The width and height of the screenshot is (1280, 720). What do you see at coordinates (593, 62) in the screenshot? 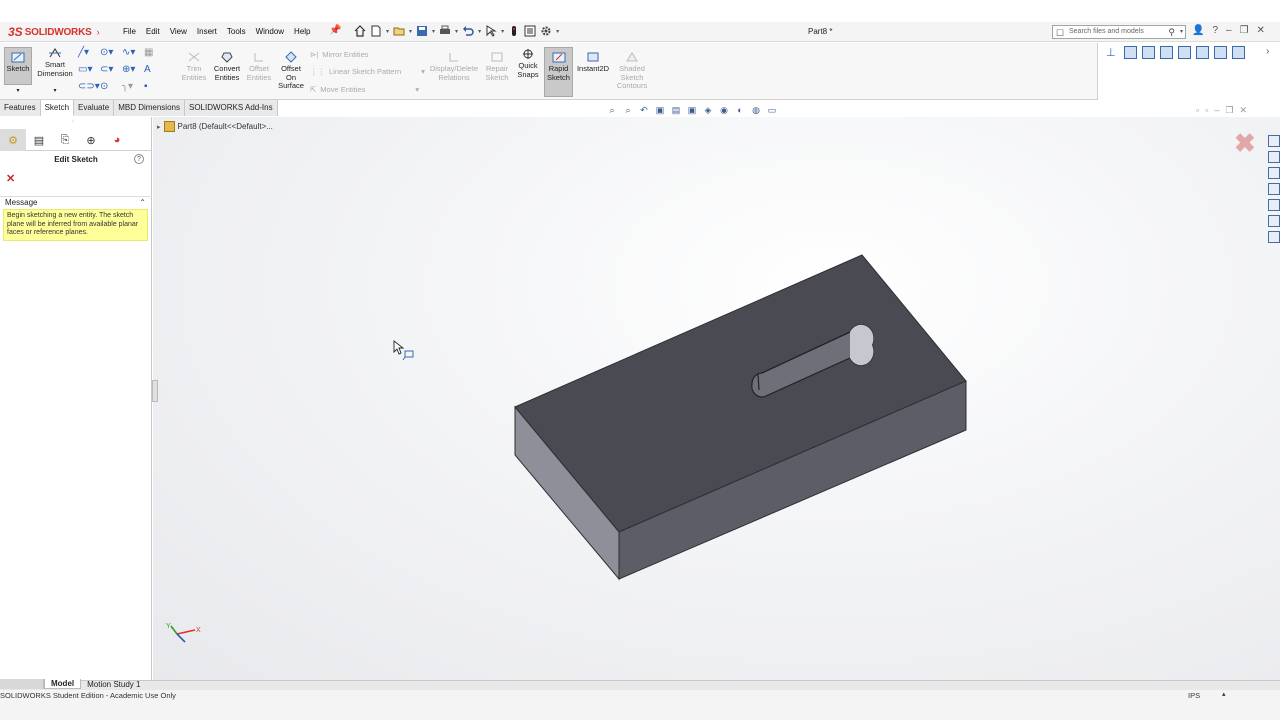
I see `instant2d-button: Instant2D` at bounding box center [593, 62].